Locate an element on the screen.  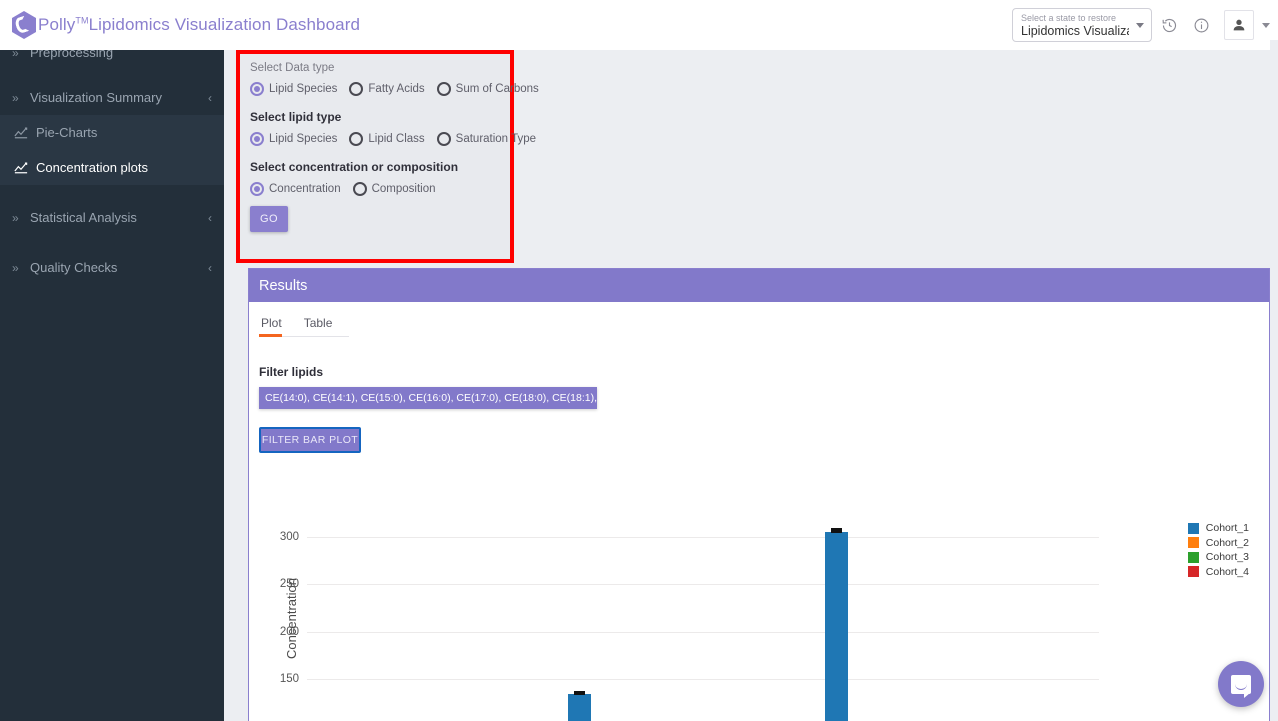
sidebar-item-statistical-analysis: » Statistical Analysis ‹ is located at coordinates (112, 217).